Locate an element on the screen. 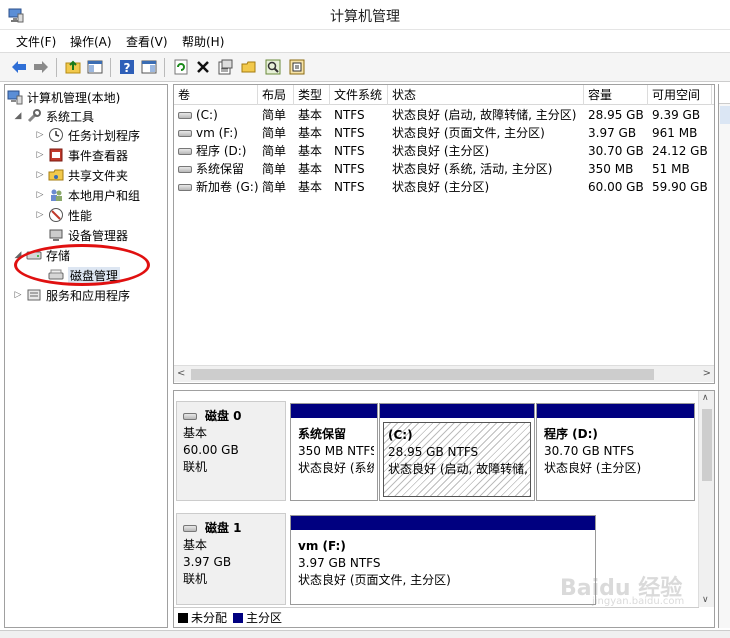  tree-item-services-apps: ▷ 服务和应用程序 is located at coordinates (71, 295).